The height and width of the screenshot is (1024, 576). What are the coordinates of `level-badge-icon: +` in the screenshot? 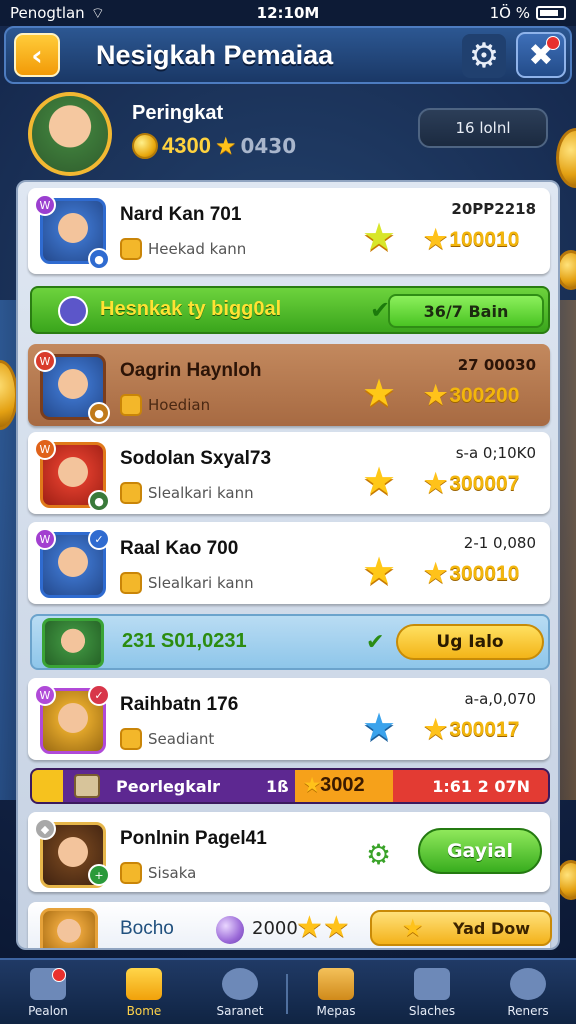 It's located at (99, 875).